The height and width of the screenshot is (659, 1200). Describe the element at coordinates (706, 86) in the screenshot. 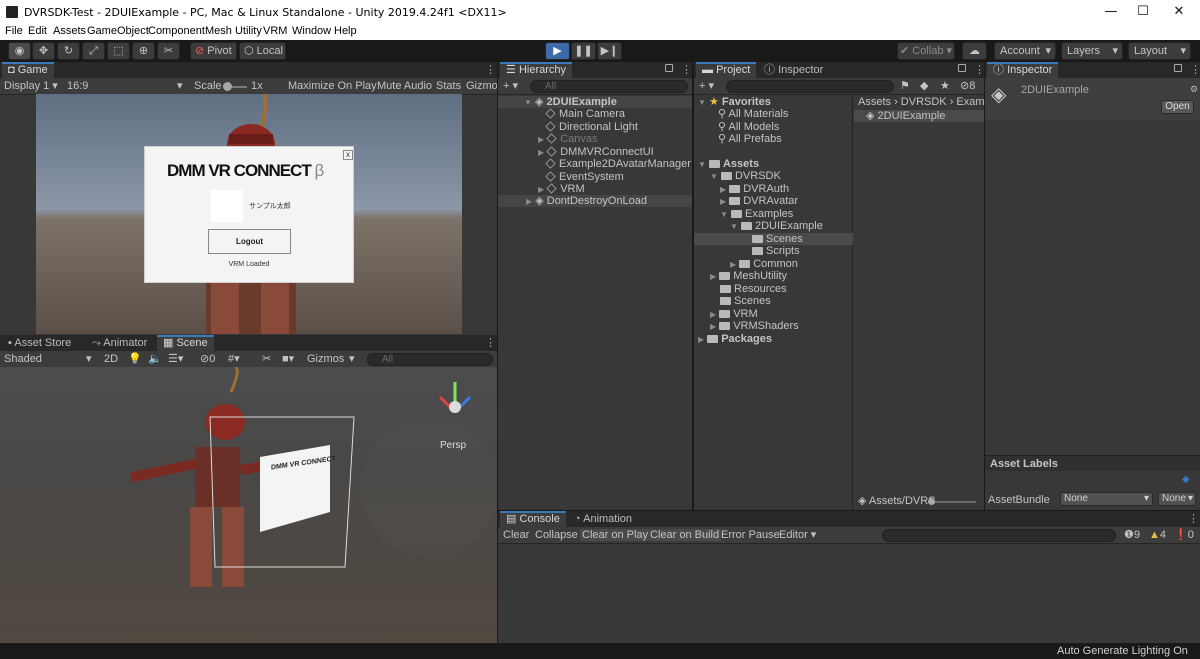

I see `create-button: + ▾` at that location.